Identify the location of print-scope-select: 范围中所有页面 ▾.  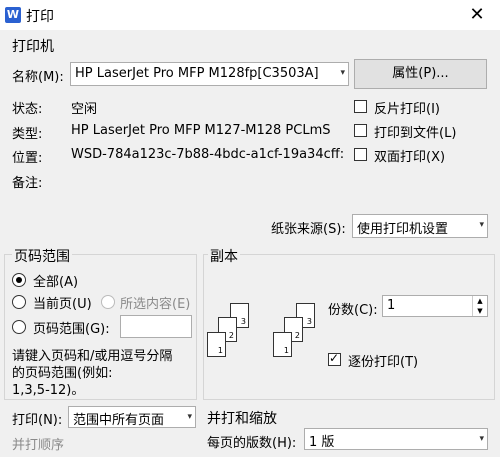
(132, 417).